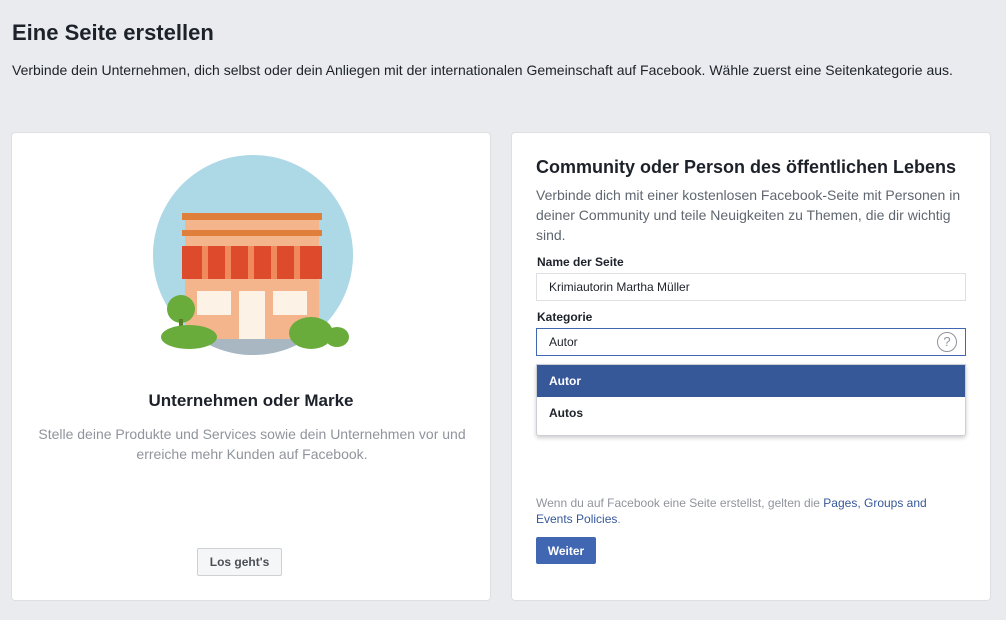 This screenshot has height=620, width=1006. What do you see at coordinates (947, 342) in the screenshot?
I see `question-icon: ?` at bounding box center [947, 342].